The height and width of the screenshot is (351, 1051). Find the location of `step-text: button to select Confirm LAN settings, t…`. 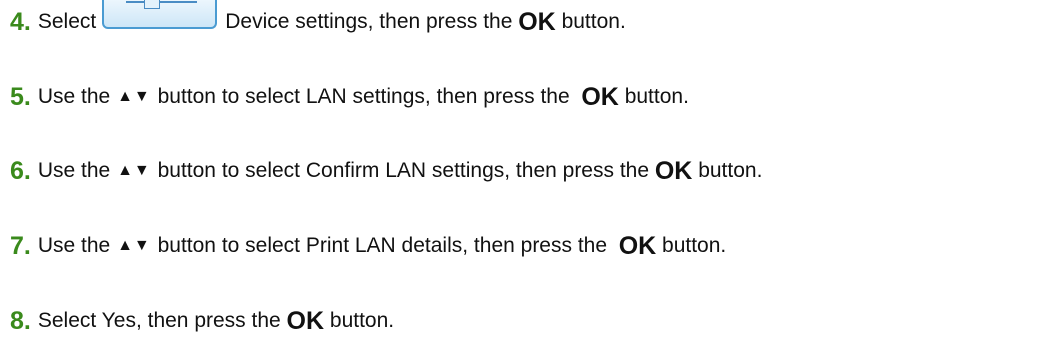

step-text: button to select Confirm LAN settings, t… is located at coordinates (403, 170).